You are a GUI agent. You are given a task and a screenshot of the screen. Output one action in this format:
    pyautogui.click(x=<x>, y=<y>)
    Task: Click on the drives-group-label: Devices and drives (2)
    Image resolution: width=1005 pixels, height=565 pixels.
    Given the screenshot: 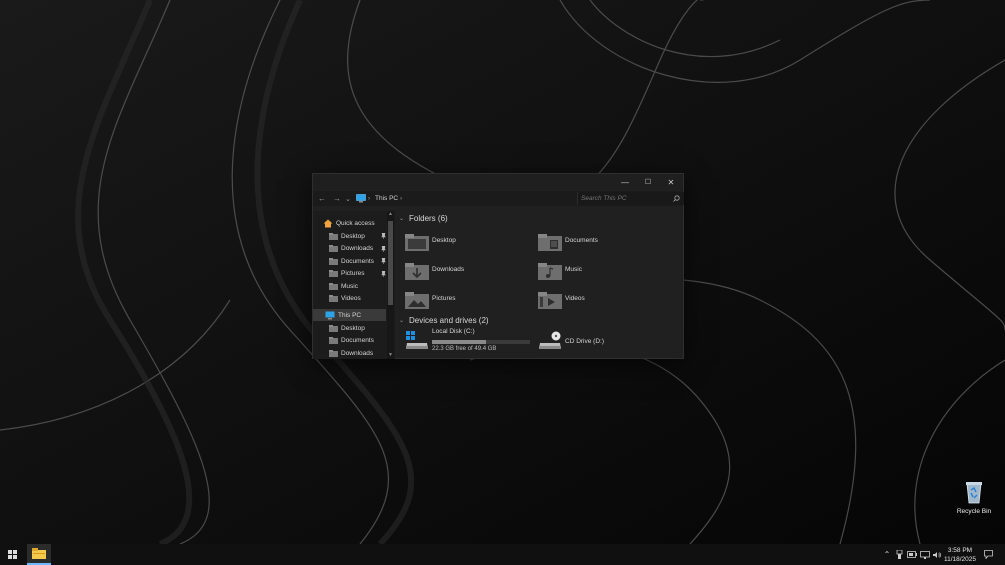 What is the action you would take?
    pyautogui.click(x=449, y=320)
    